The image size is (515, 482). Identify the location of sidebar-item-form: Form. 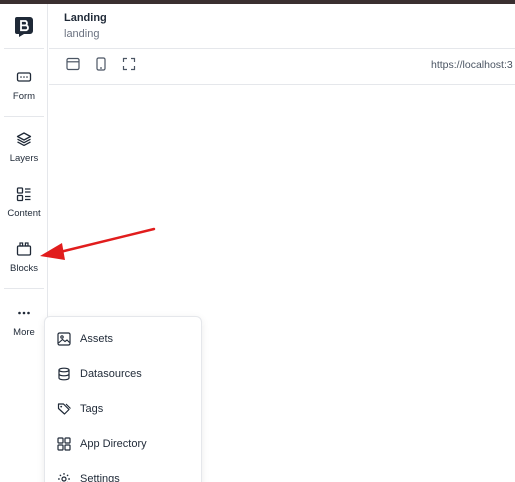
(24, 93).